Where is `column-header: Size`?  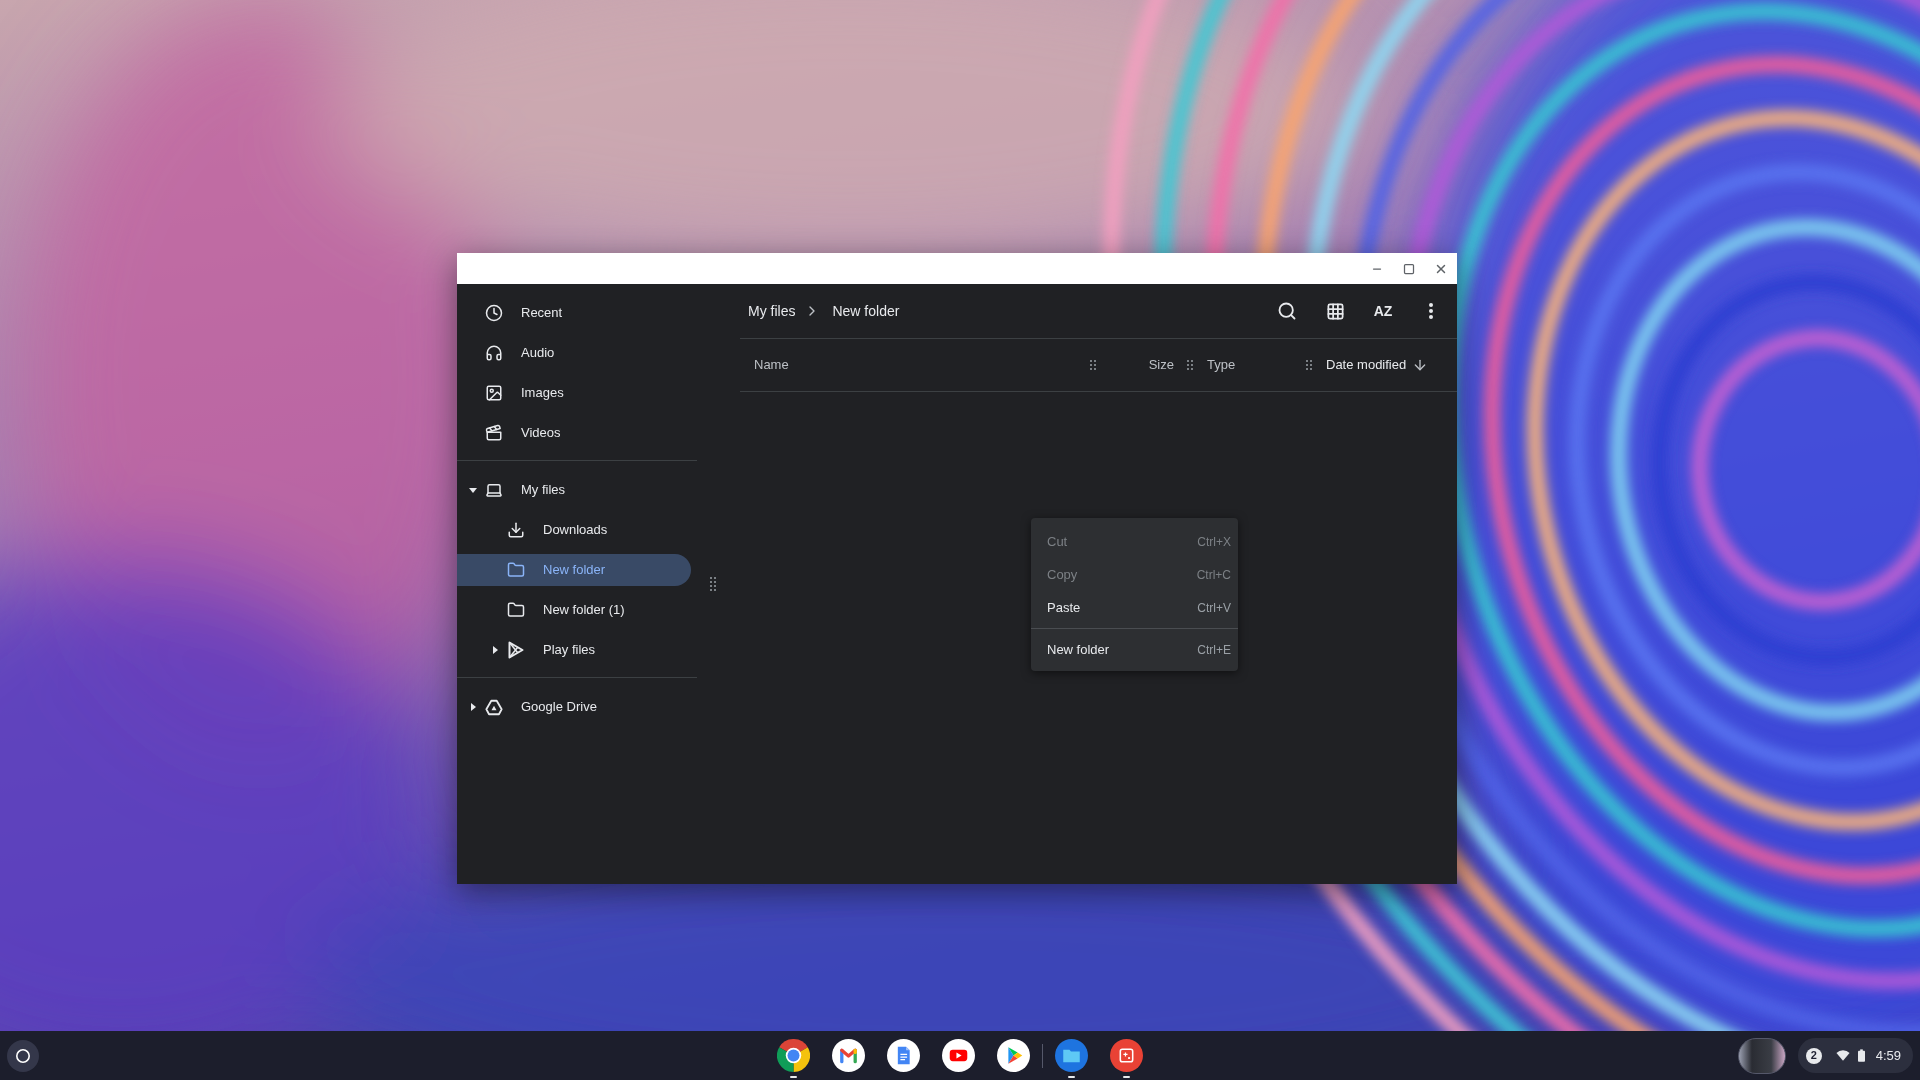 column-header: Size is located at coordinates (1141, 365).